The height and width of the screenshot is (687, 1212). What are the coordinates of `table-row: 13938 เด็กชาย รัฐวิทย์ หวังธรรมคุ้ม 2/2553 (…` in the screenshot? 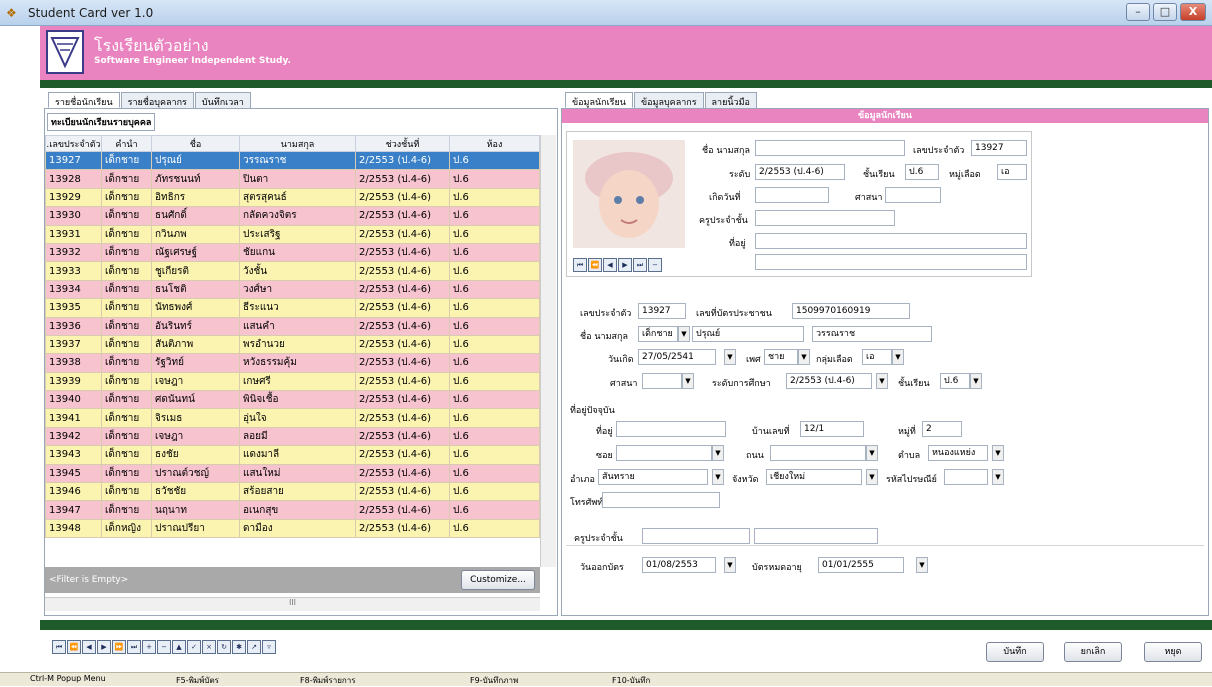 It's located at (292, 363).